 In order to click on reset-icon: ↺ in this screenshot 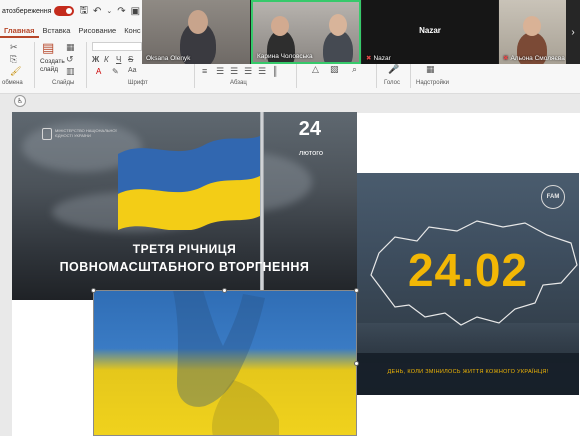, I will do `click(70, 59)`.